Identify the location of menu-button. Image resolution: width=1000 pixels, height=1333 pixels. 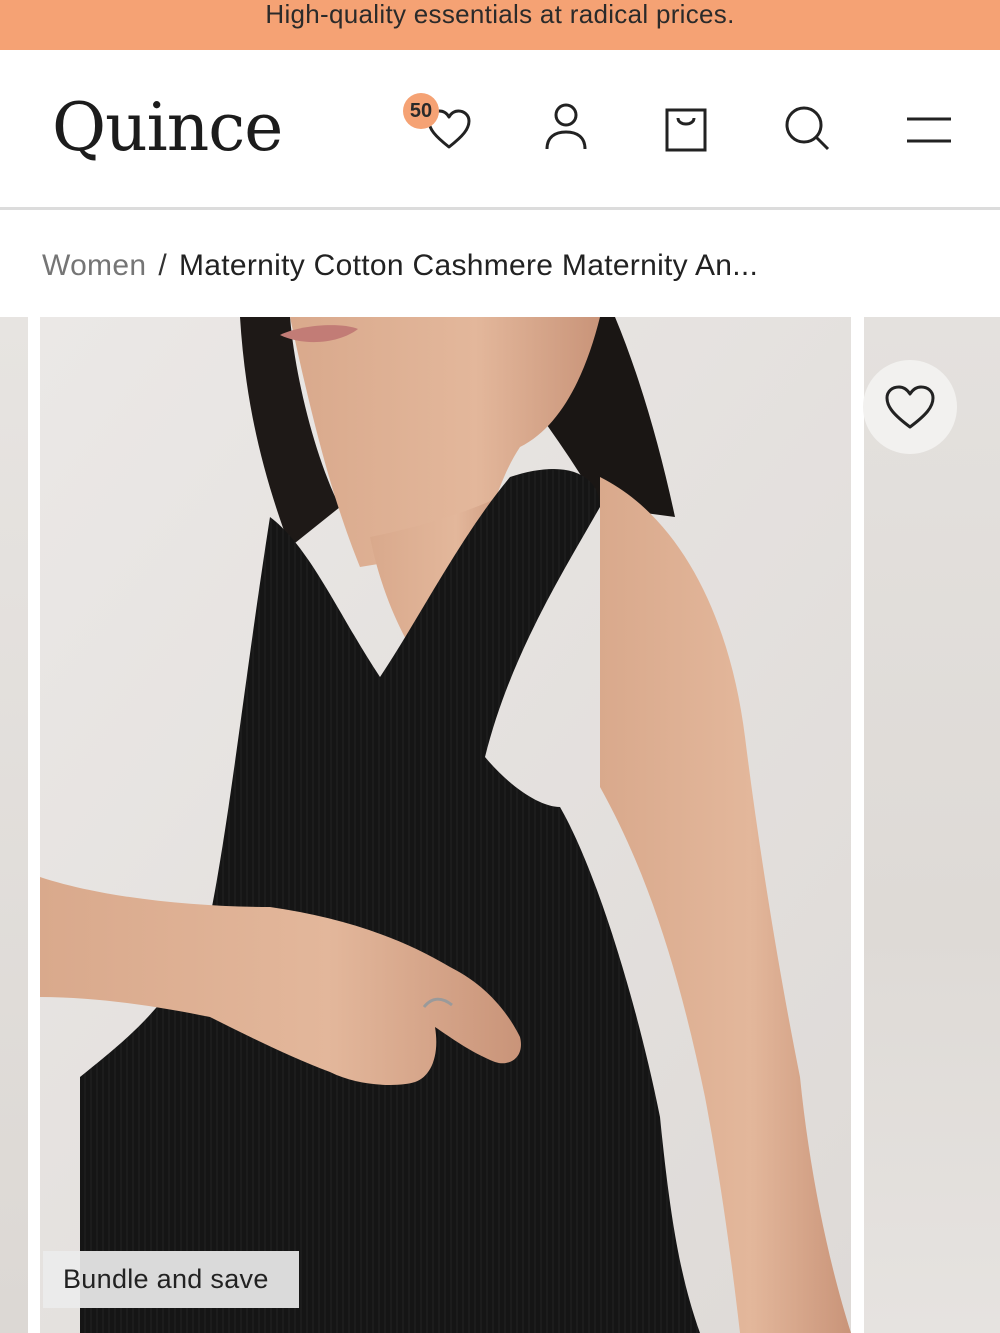
(929, 130).